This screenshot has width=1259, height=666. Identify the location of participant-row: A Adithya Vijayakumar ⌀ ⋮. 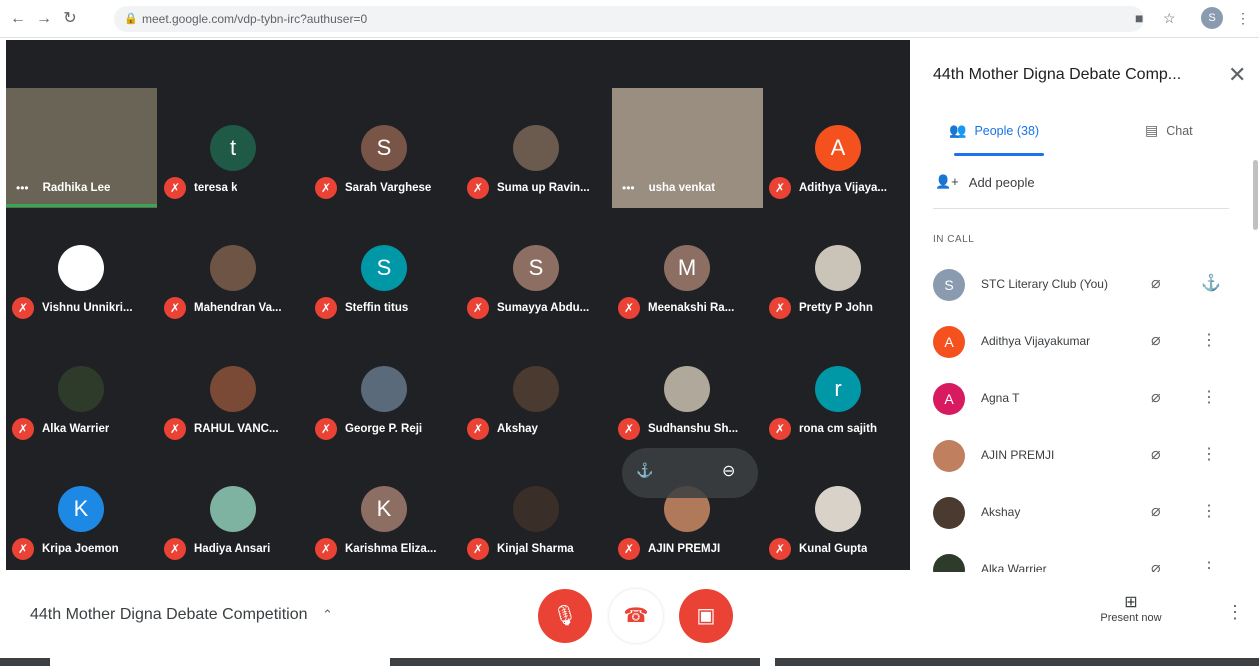
(1088, 346).